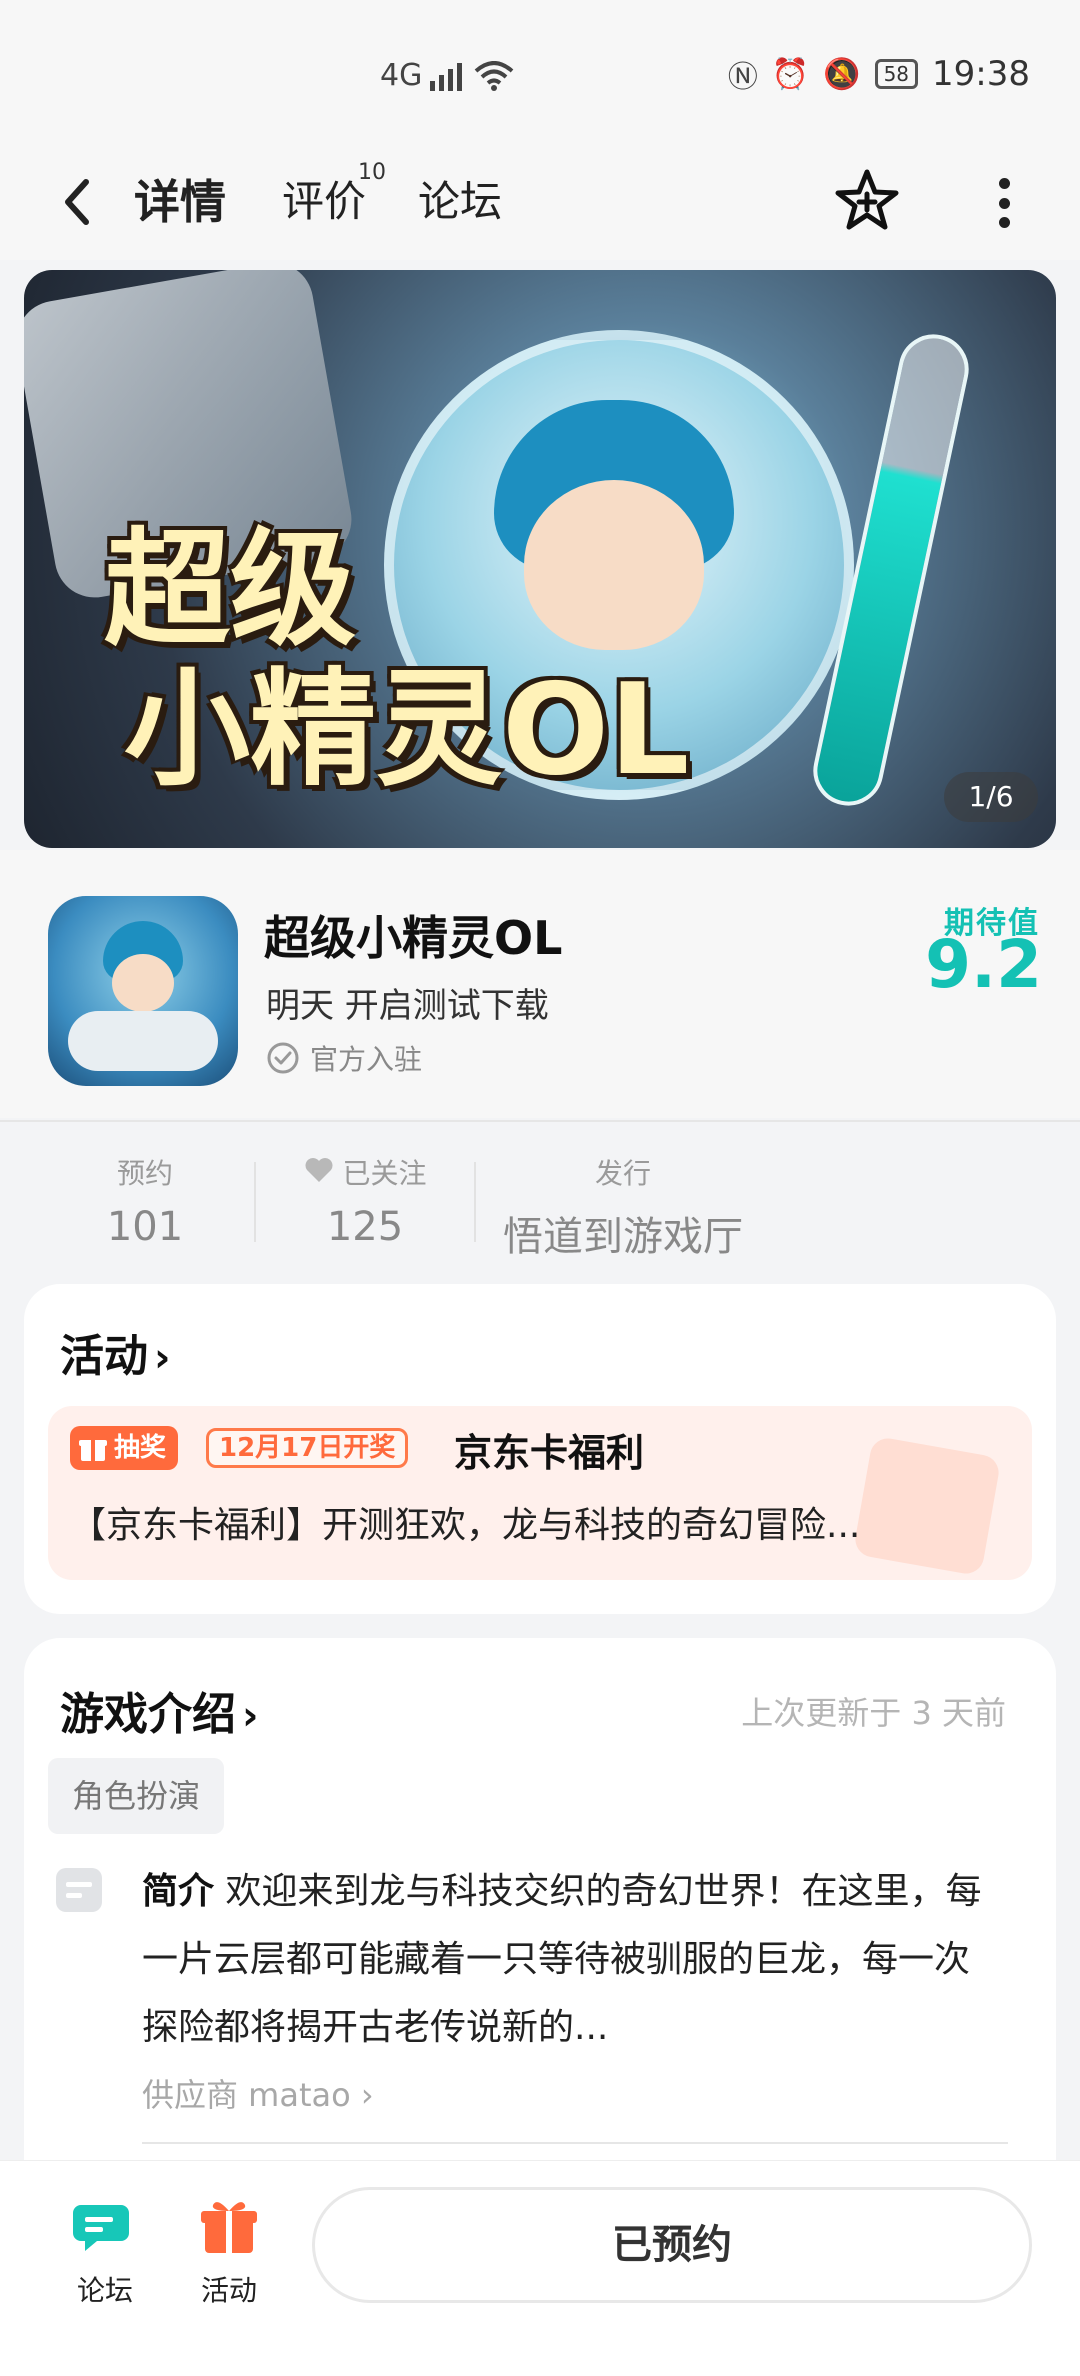 Image resolution: width=1080 pixels, height=2376 pixels. What do you see at coordinates (136, 1796) in the screenshot?
I see `genre-tag: 角色扮演` at bounding box center [136, 1796].